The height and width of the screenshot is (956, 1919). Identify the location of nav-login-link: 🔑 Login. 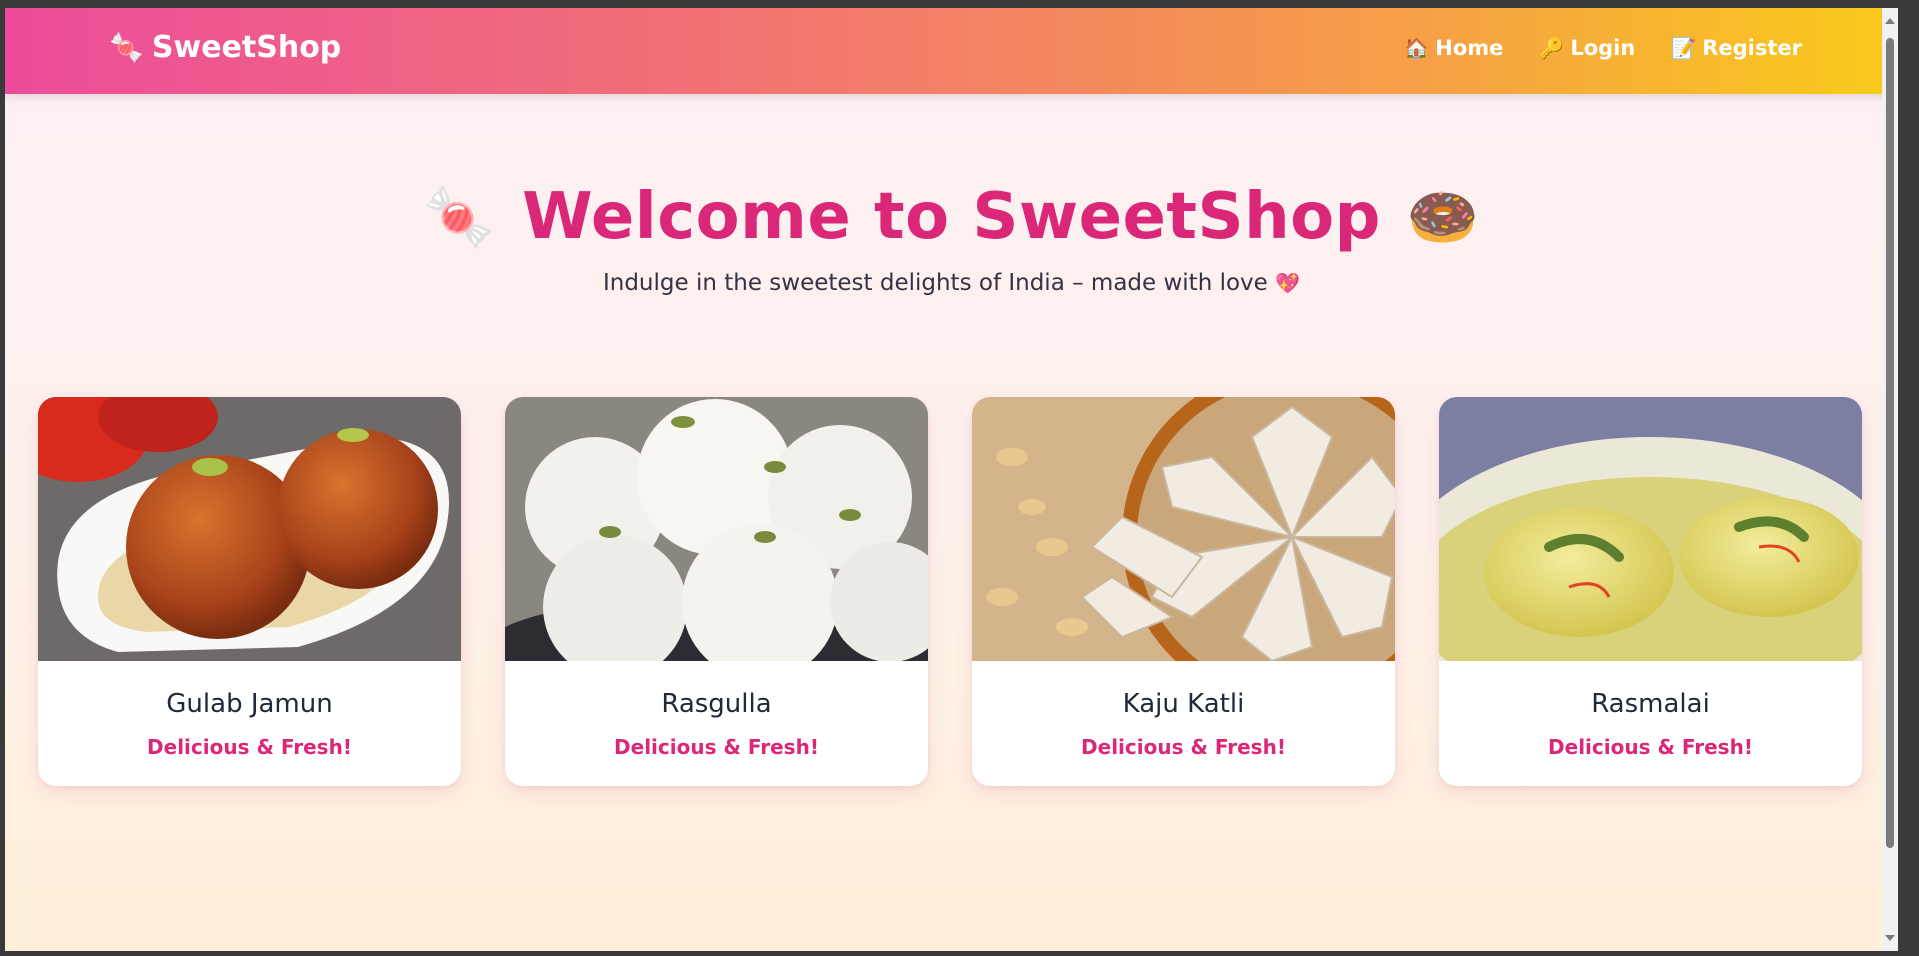
(1587, 48).